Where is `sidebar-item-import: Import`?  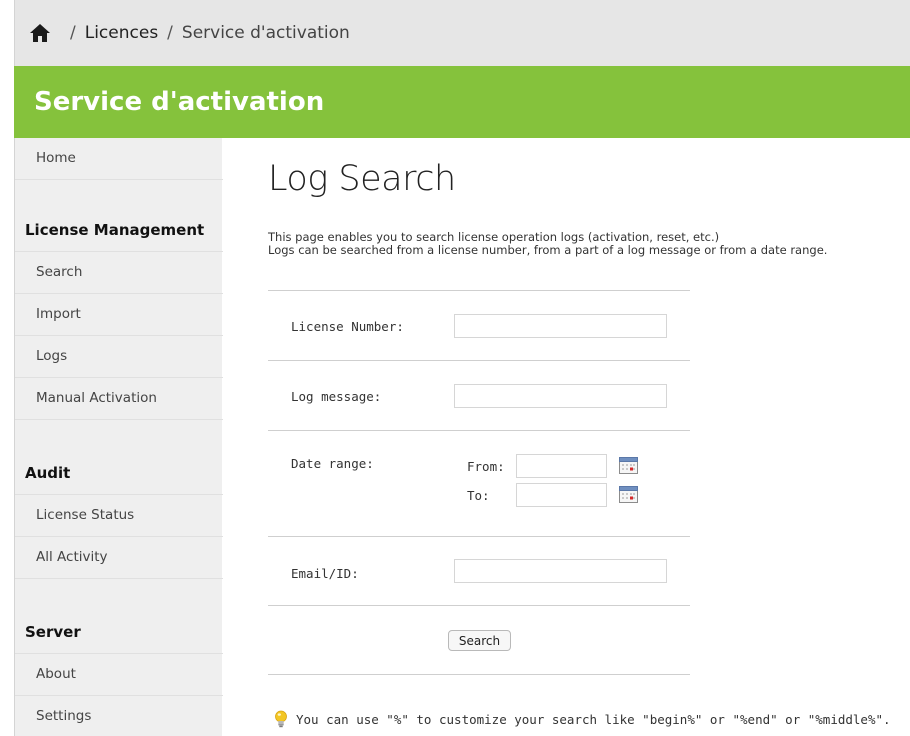
sidebar-item-import: Import is located at coordinates (119, 315).